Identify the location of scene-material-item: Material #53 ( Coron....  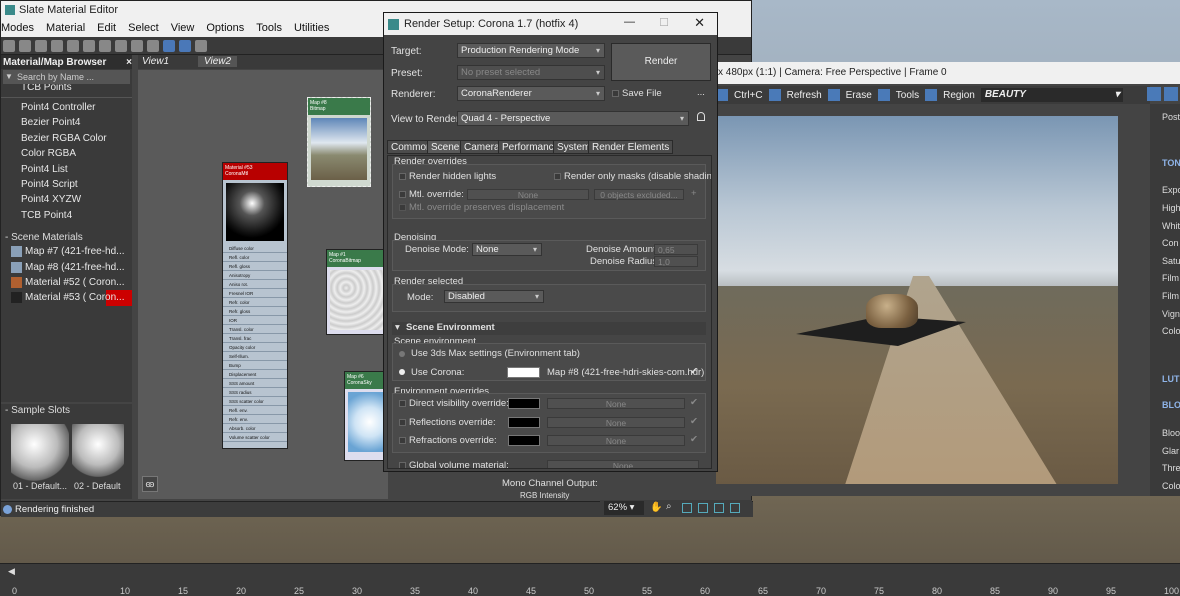
(66, 298).